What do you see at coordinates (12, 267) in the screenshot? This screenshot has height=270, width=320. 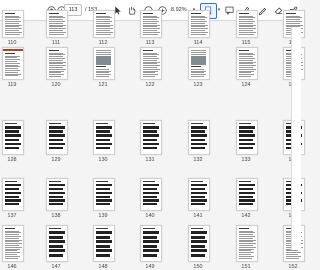 I see `page-number-label: 146` at bounding box center [12, 267].